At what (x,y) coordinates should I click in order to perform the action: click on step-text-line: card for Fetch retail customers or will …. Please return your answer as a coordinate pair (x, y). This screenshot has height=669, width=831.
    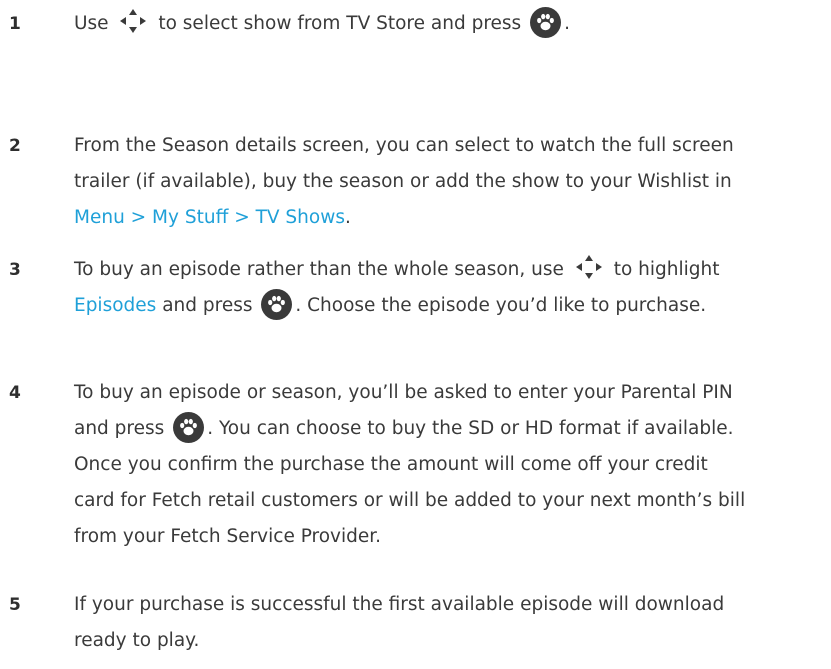
    Looking at the image, I should click on (410, 500).